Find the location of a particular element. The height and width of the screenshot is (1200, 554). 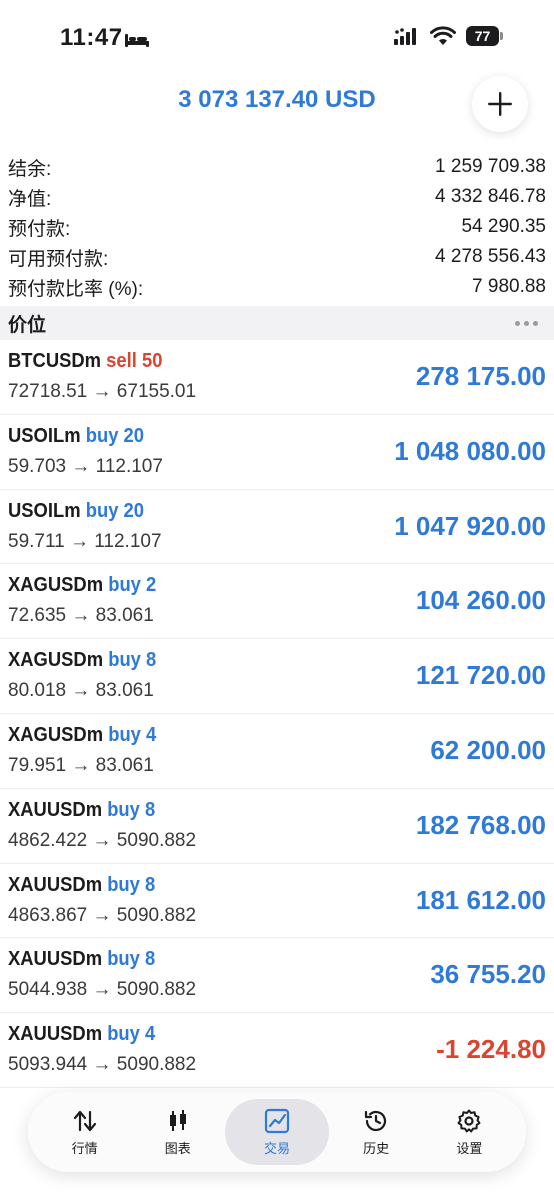

summary-label: 可用预付款: is located at coordinates (58, 259).